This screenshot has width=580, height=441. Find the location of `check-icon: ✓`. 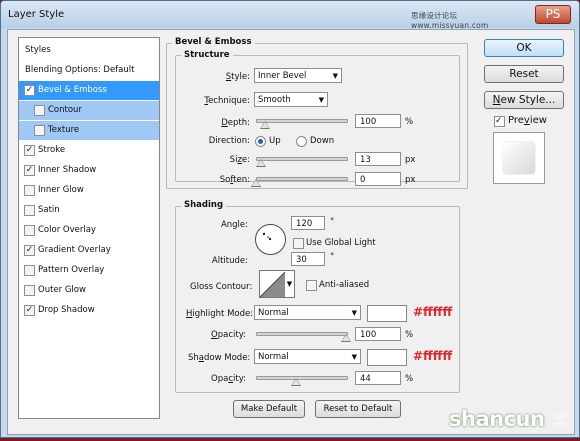

check-icon: ✓ is located at coordinates (499, 121).